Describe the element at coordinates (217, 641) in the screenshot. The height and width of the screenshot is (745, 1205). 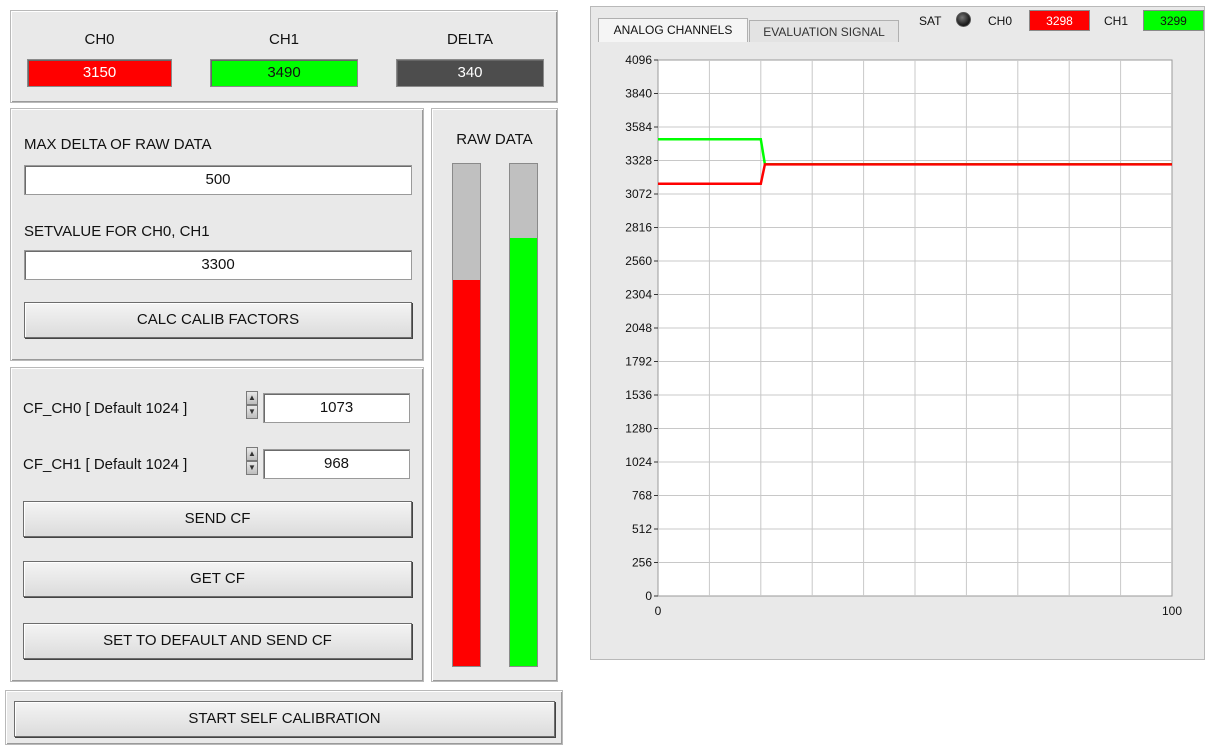
I see `set-default-send-cf-button: SET TO DEFAULT AND SEND CF` at that location.